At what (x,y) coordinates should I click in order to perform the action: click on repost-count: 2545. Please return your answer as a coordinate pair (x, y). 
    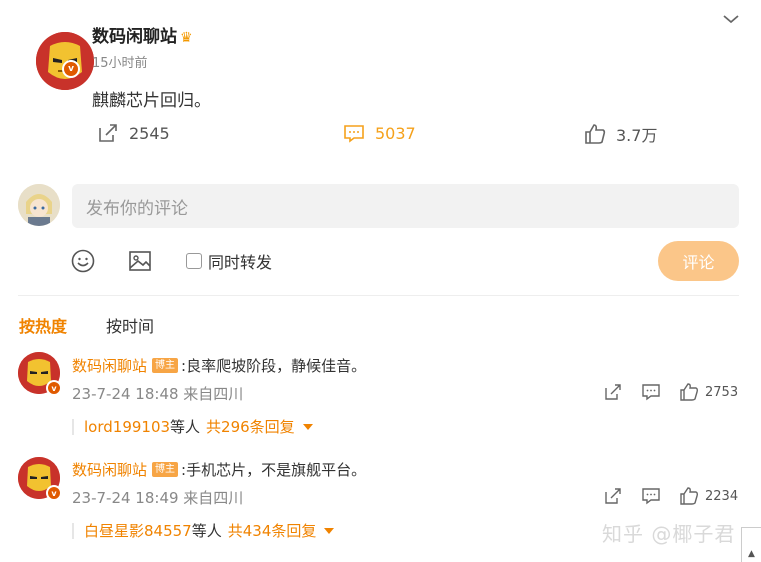
    Looking at the image, I should click on (149, 133).